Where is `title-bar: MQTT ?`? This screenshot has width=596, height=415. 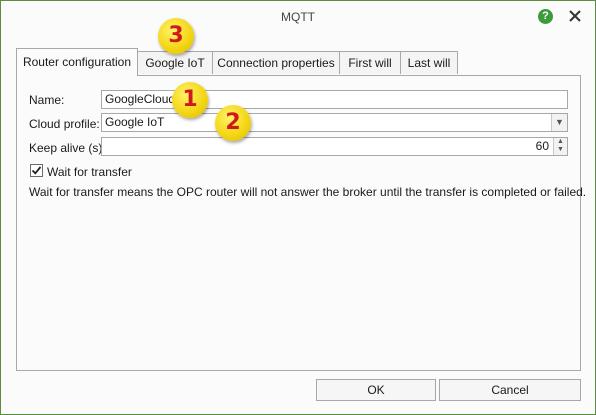 title-bar: MQTT ? is located at coordinates (298, 17).